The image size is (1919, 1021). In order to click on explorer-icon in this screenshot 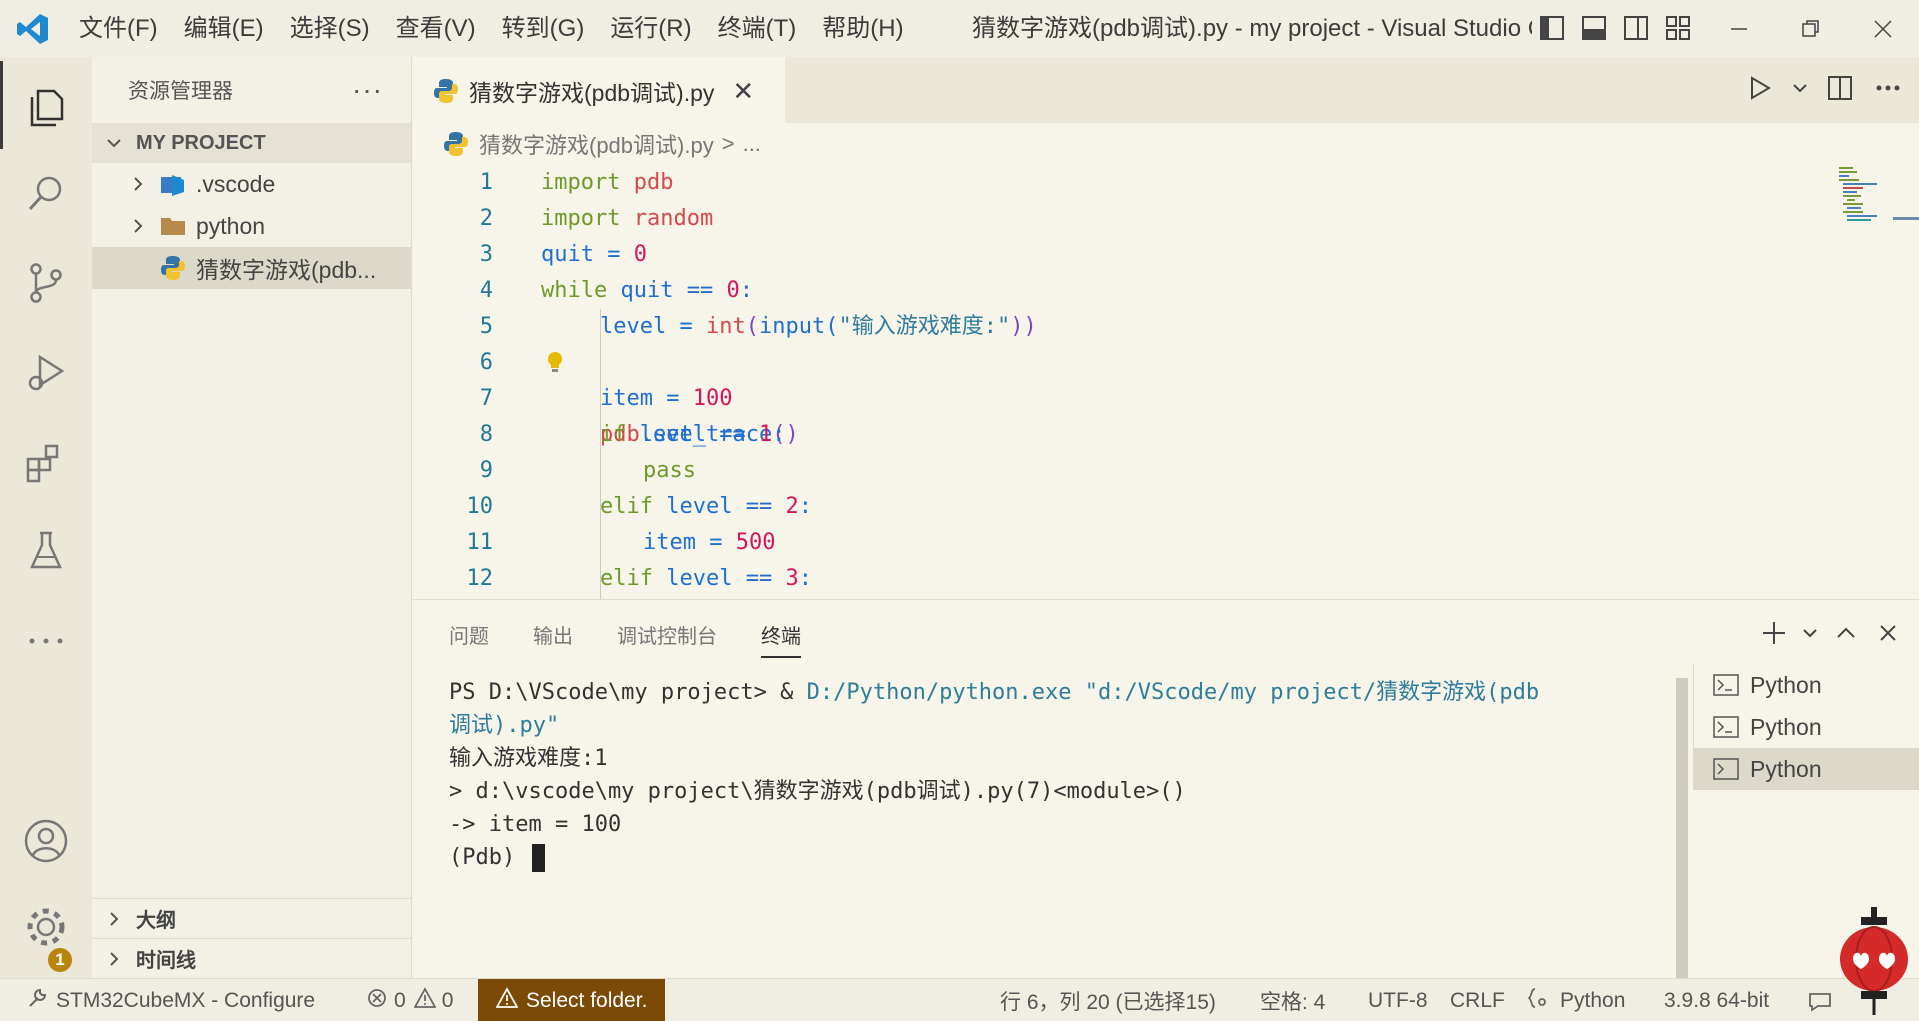, I will do `click(46, 105)`.